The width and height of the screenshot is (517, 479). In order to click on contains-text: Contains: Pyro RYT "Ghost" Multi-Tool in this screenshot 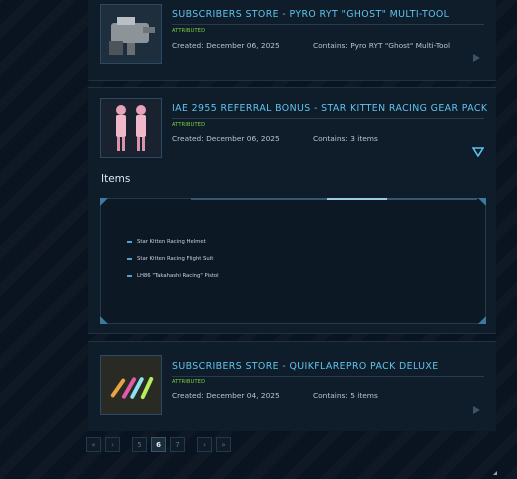, I will do `click(382, 45)`.